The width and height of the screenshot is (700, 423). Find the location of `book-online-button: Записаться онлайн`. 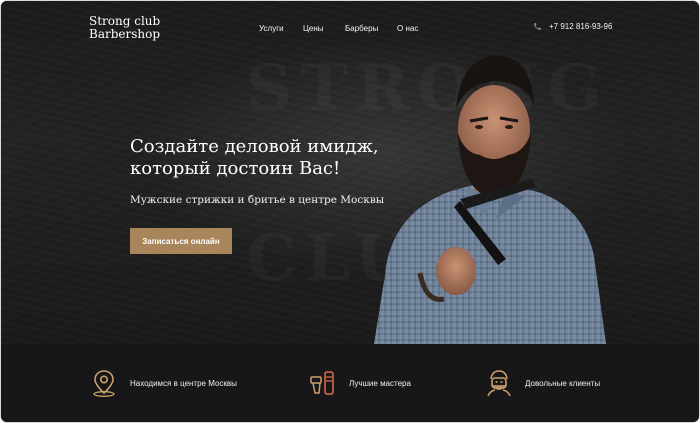

book-online-button: Записаться онлайн is located at coordinates (181, 241).